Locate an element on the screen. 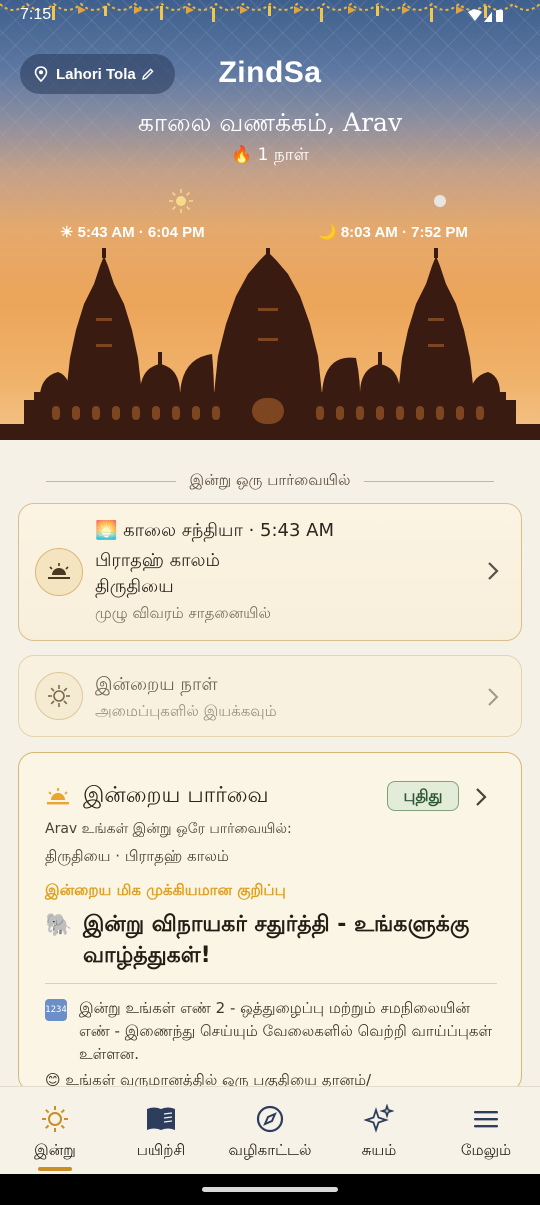 This screenshot has height=1205, width=540. bottom-navigation: இன்று பயிற்சி வழிகாட்டல் சுயம் மேலும் is located at coordinates (270, 1130).